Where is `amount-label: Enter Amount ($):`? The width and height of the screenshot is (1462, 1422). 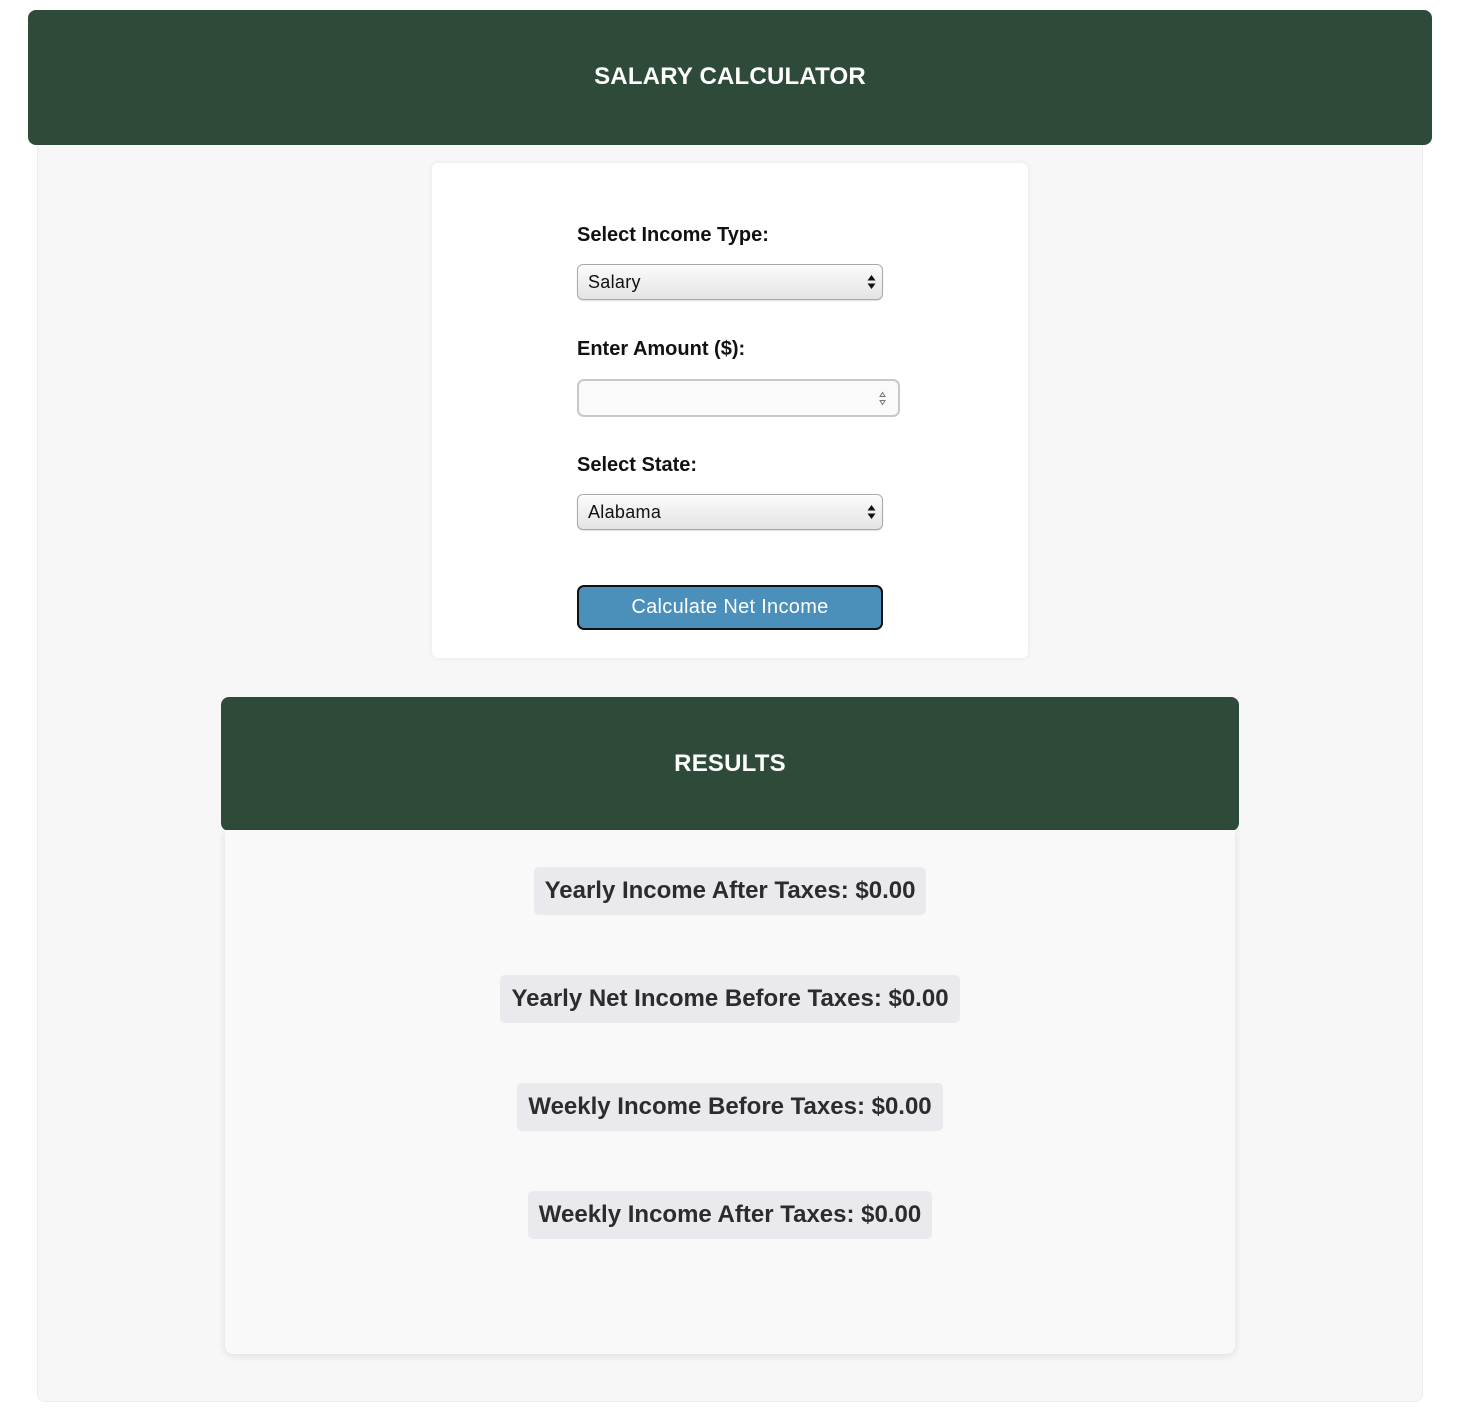
amount-label: Enter Amount ($): is located at coordinates (661, 349).